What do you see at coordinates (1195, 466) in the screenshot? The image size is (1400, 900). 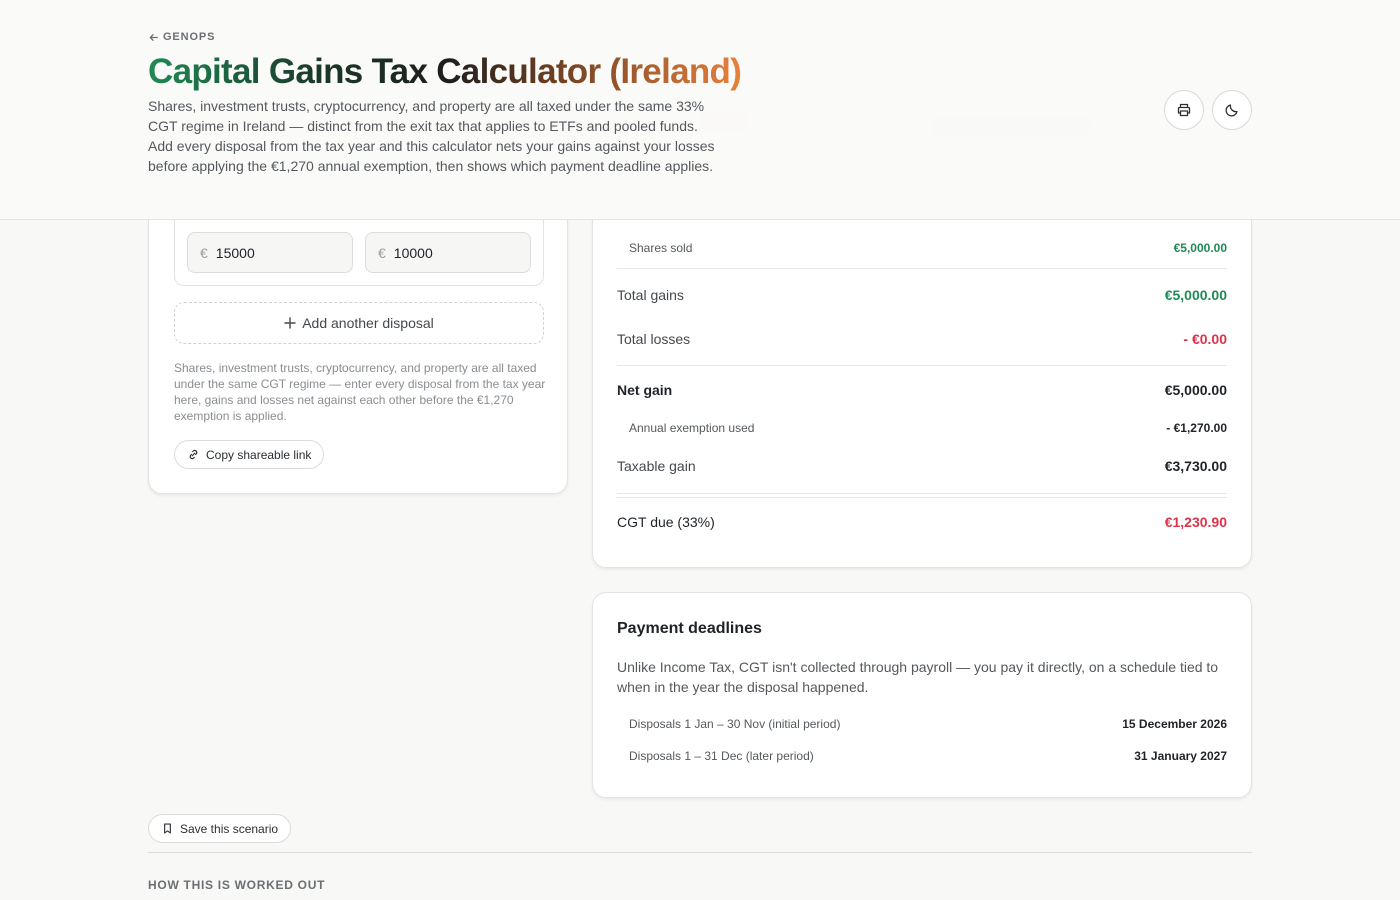 I see `taxable-gain-value: €3,730.00` at bounding box center [1195, 466].